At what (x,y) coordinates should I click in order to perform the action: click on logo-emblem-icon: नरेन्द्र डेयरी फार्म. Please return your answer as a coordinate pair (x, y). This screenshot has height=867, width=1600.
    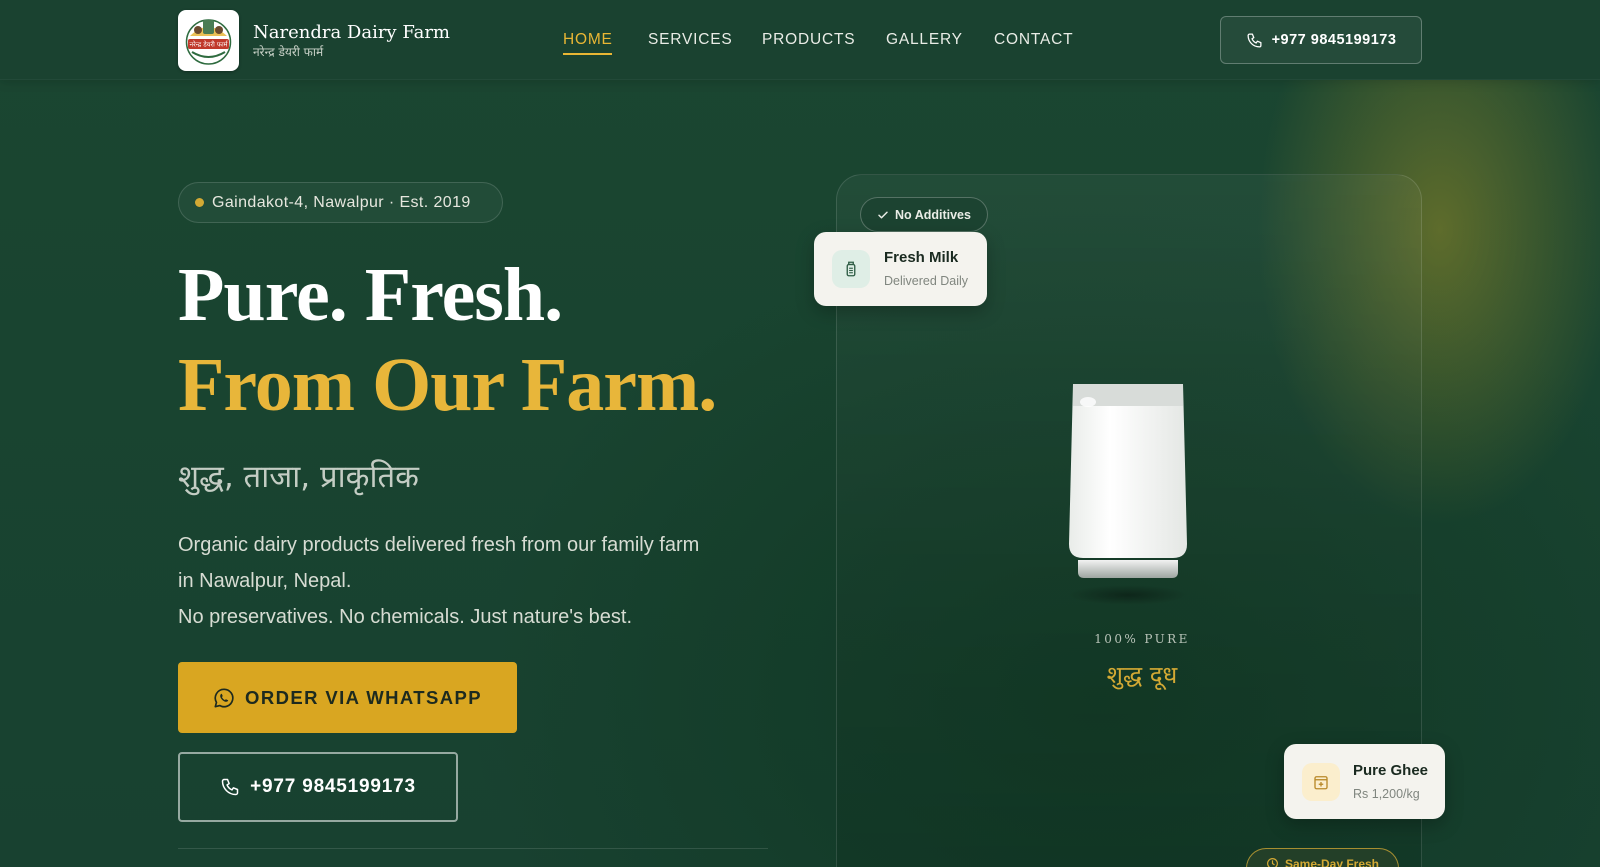
    Looking at the image, I should click on (208, 42).